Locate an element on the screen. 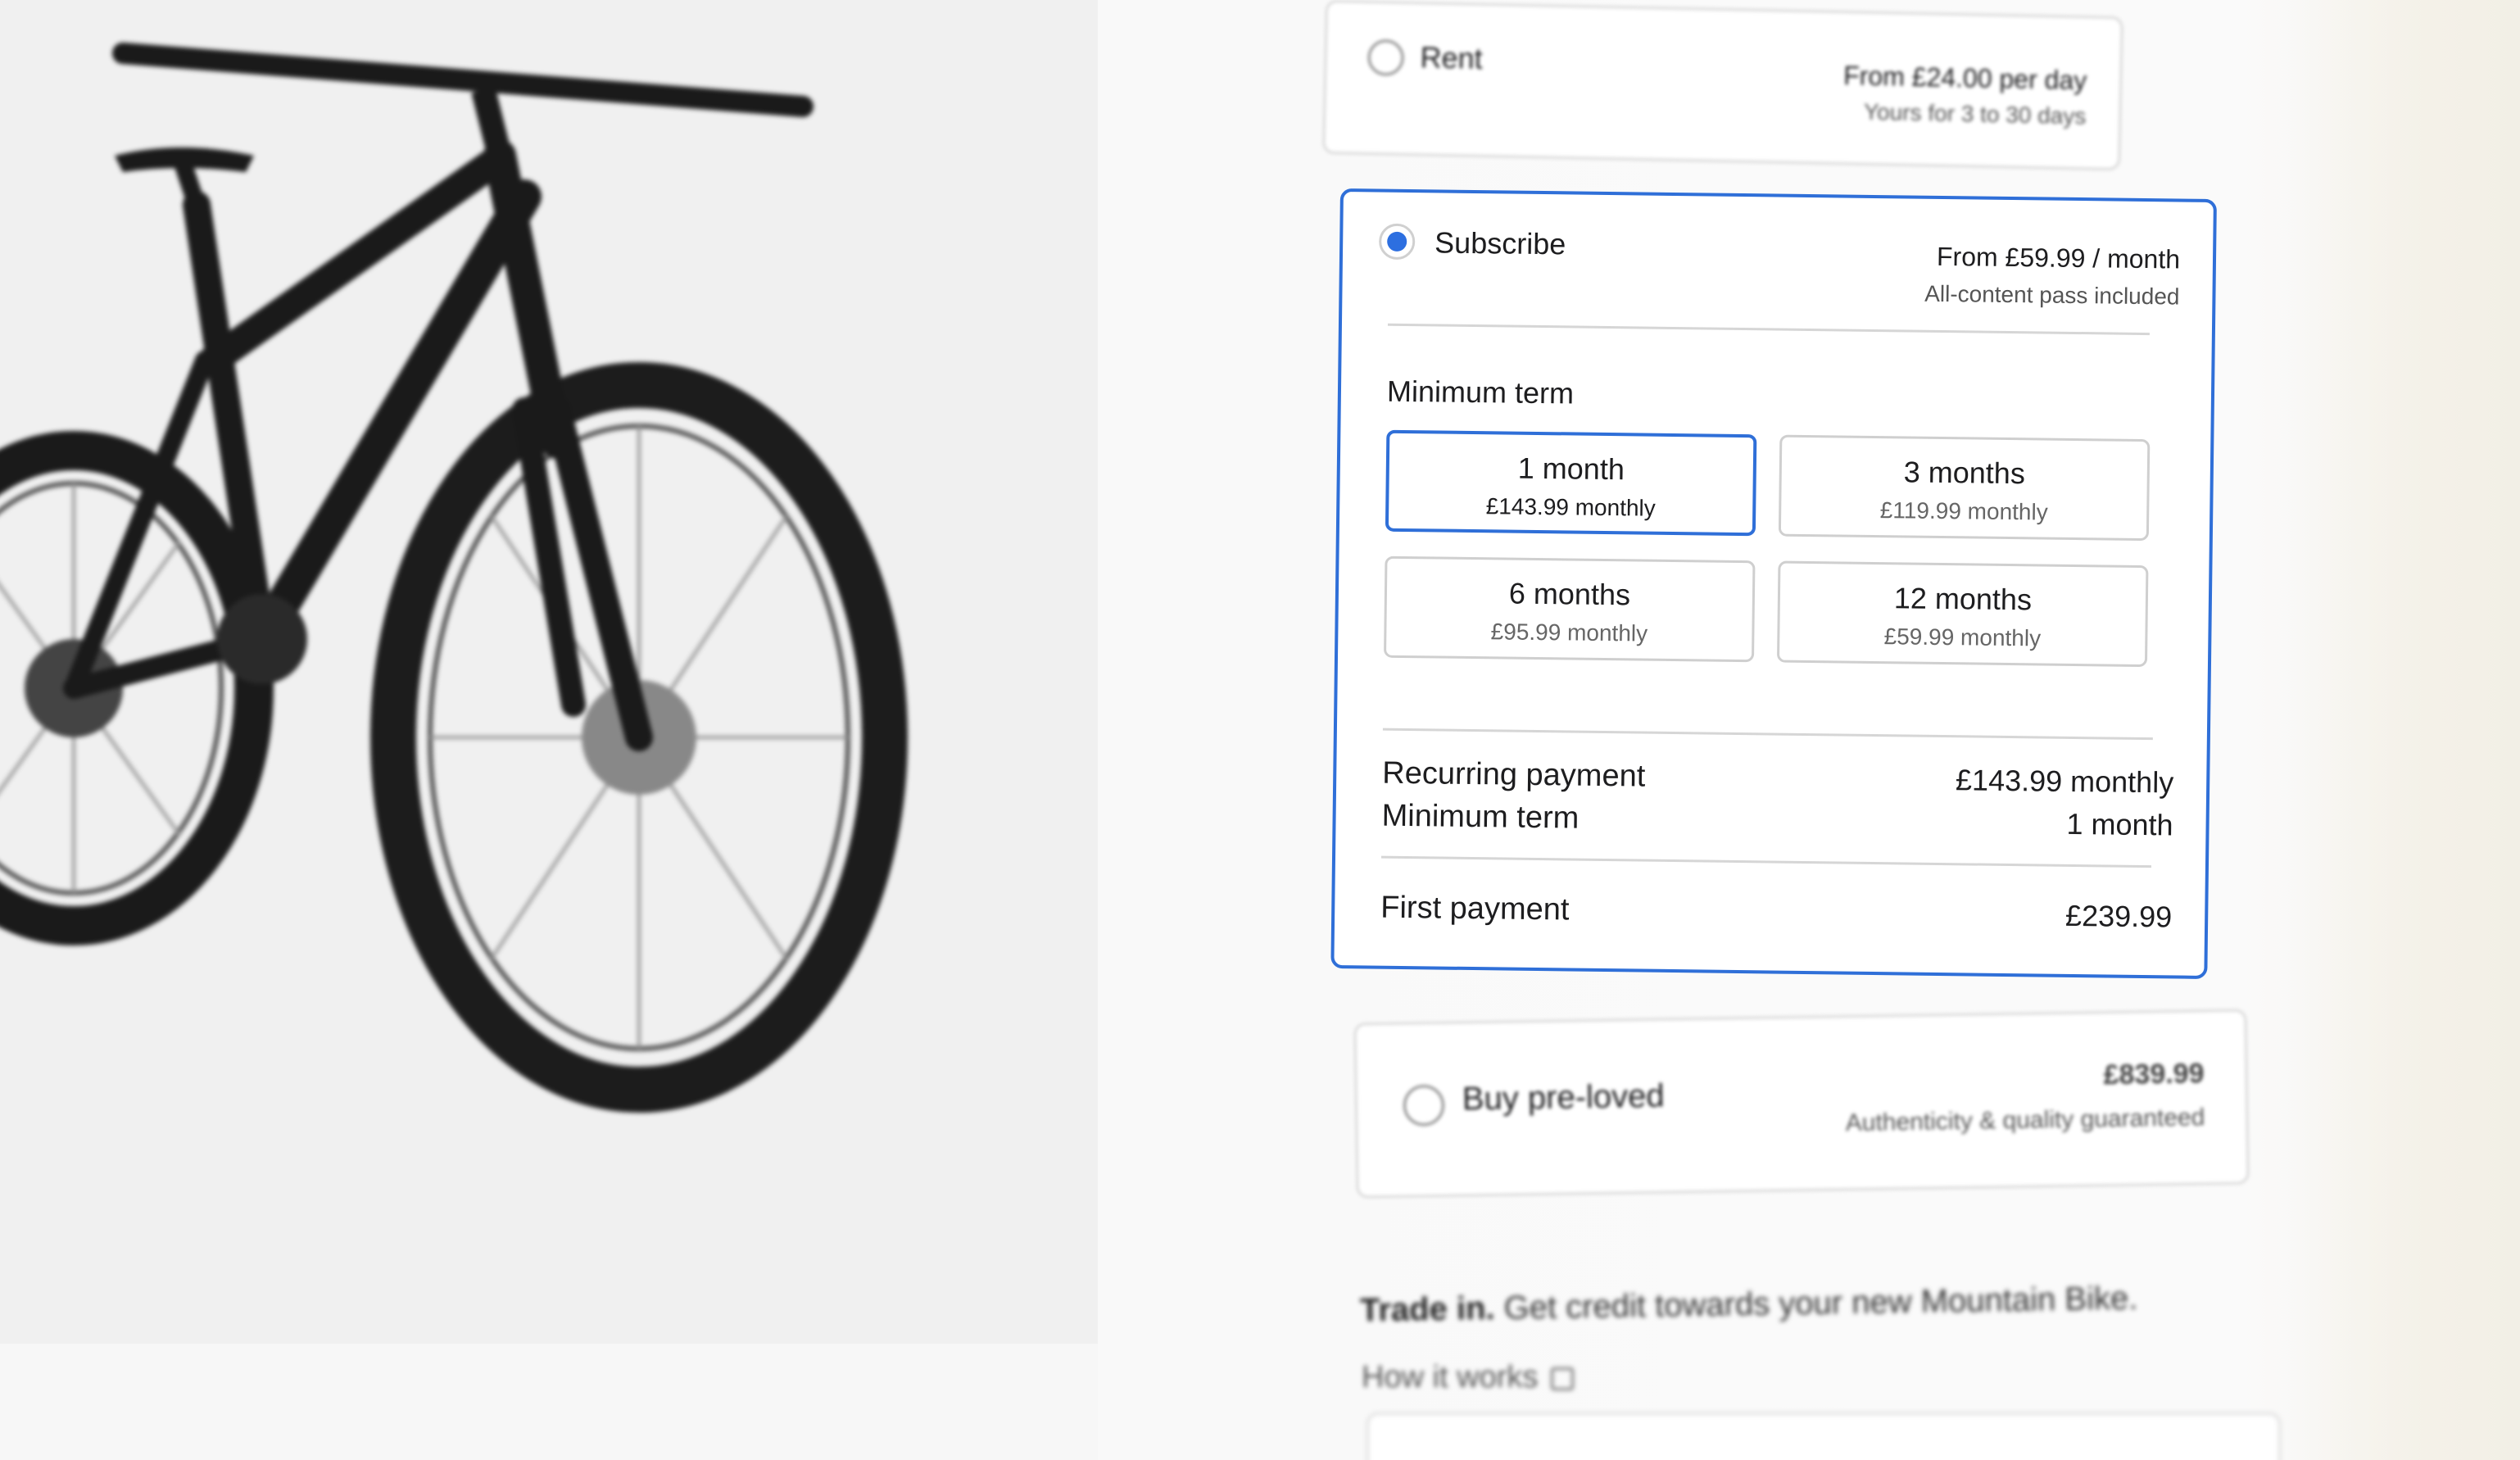 This screenshot has height=1460, width=2520. preloved-radio is located at coordinates (1424, 1105).